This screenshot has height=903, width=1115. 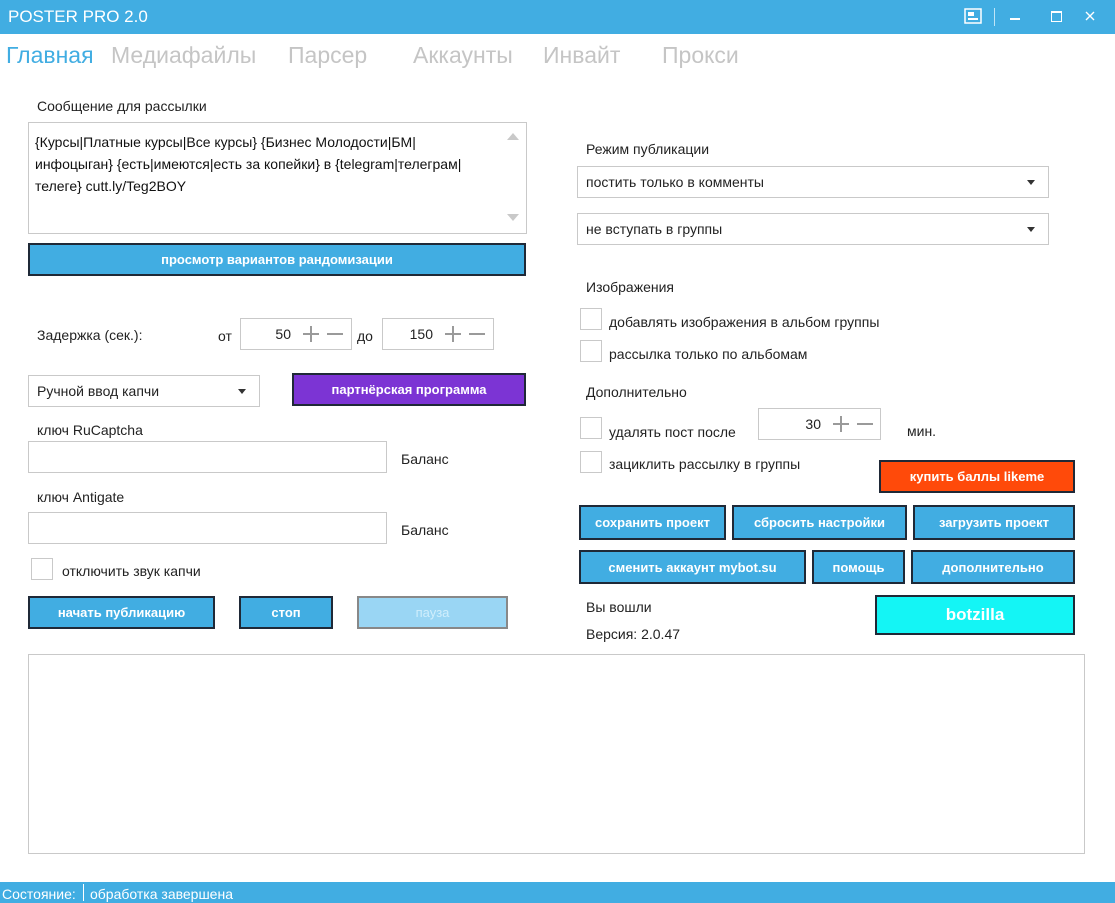 What do you see at coordinates (42, 569) in the screenshot?
I see `mute-captcha-checkbox` at bounding box center [42, 569].